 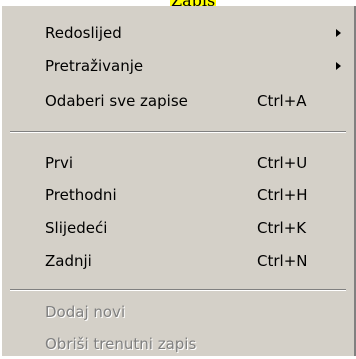 I want to click on menu-item-label: Dodaj novi, so click(x=85, y=312).